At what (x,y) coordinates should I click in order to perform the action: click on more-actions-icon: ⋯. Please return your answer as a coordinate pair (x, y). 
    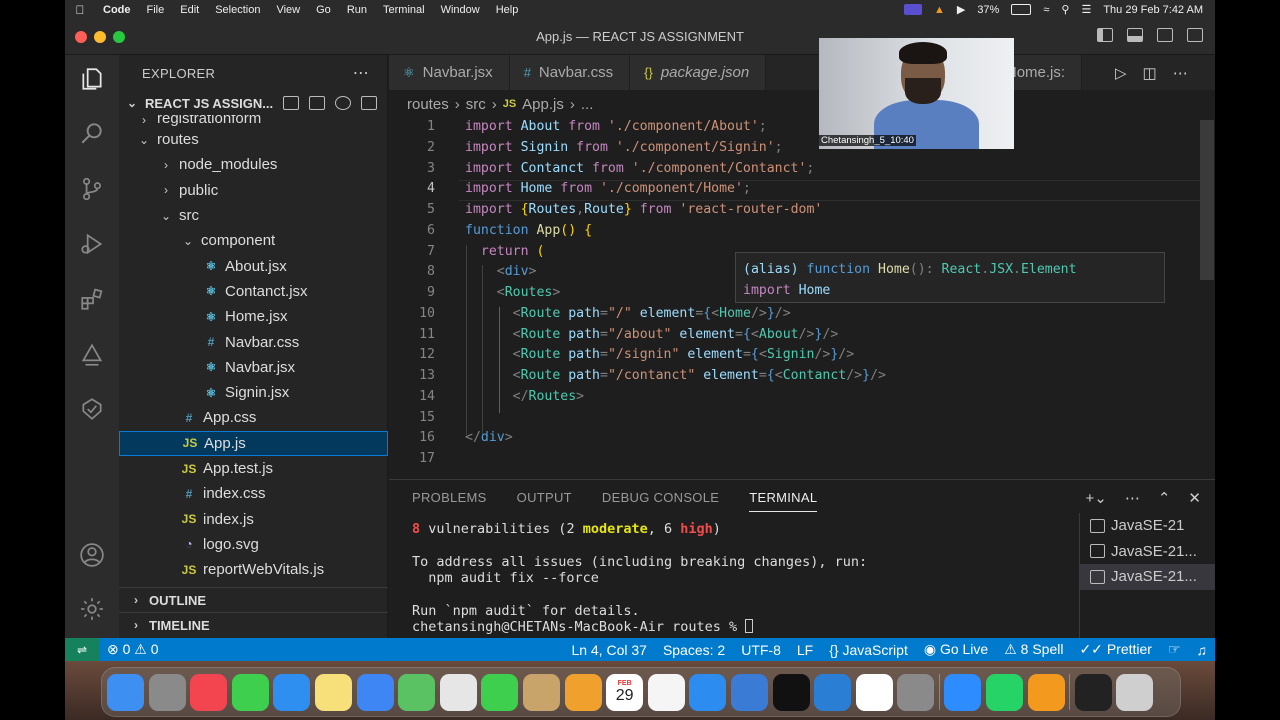
    Looking at the image, I should click on (361, 73).